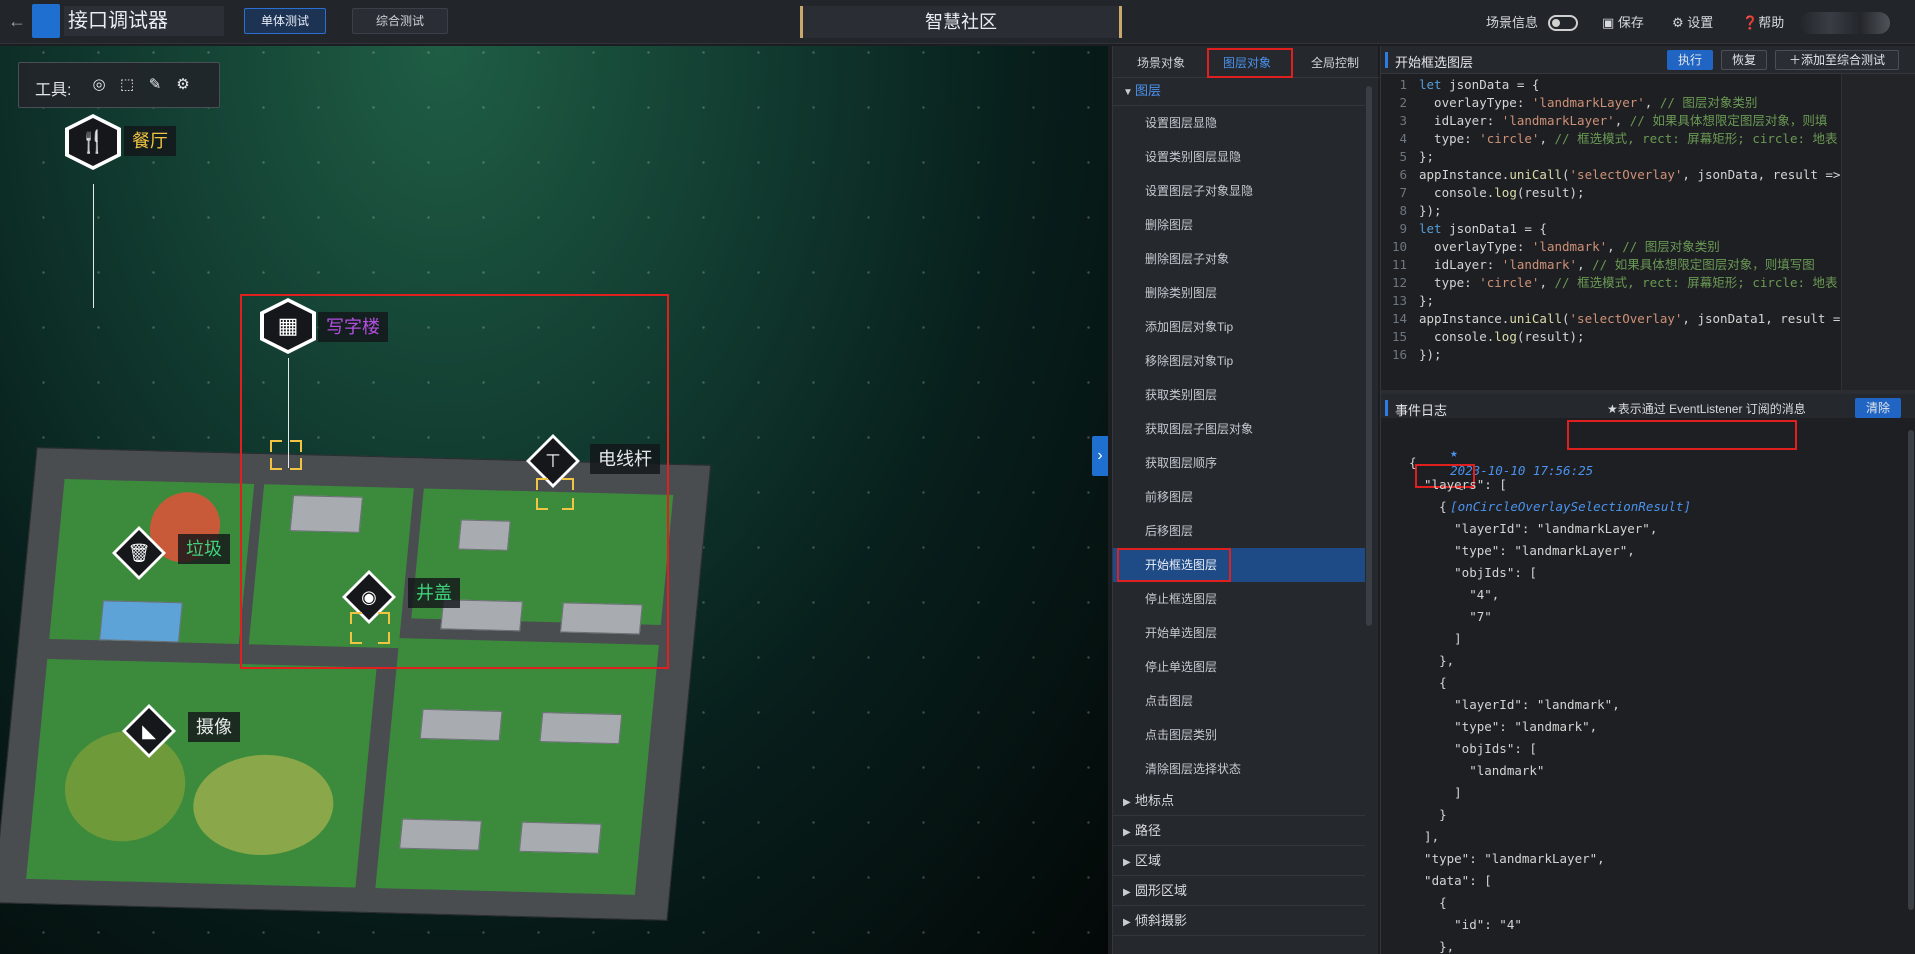  What do you see at coordinates (1845, 23) in the screenshot?
I see `user-avatar` at bounding box center [1845, 23].